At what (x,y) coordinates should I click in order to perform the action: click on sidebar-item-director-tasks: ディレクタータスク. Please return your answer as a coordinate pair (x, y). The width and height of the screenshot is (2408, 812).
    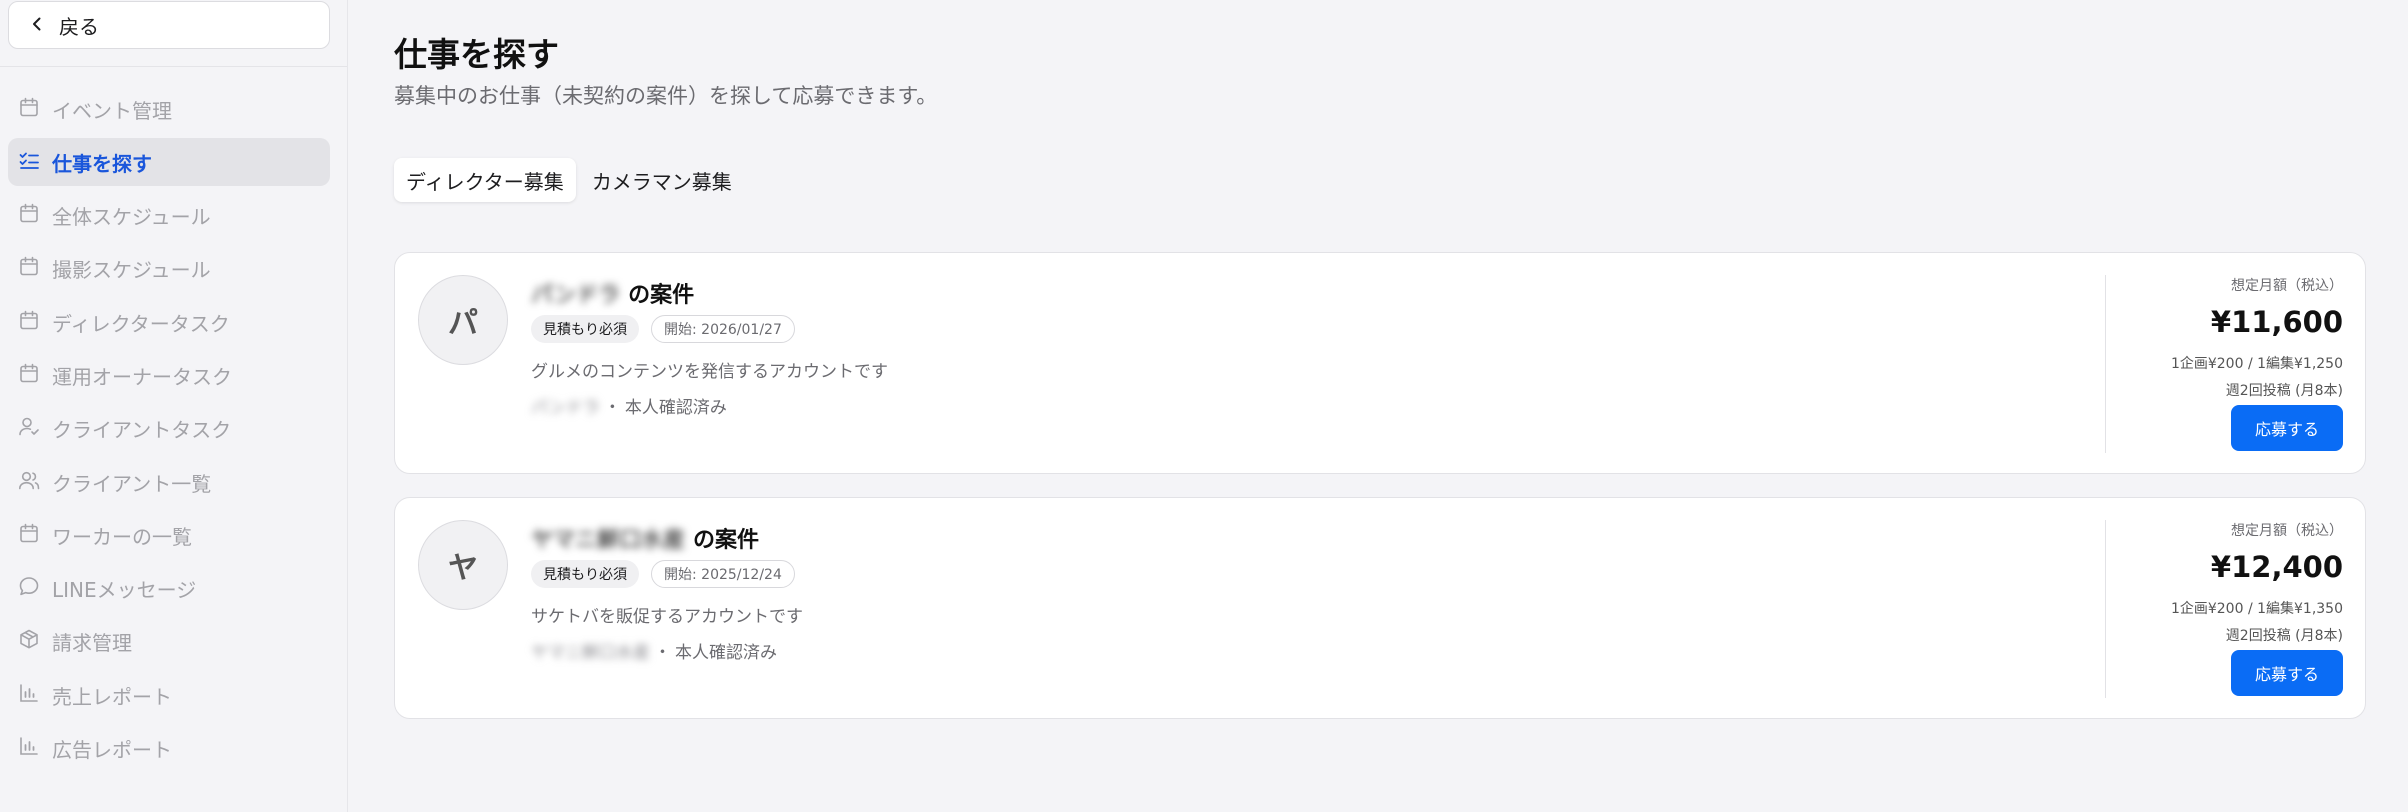
    Looking at the image, I should click on (169, 322).